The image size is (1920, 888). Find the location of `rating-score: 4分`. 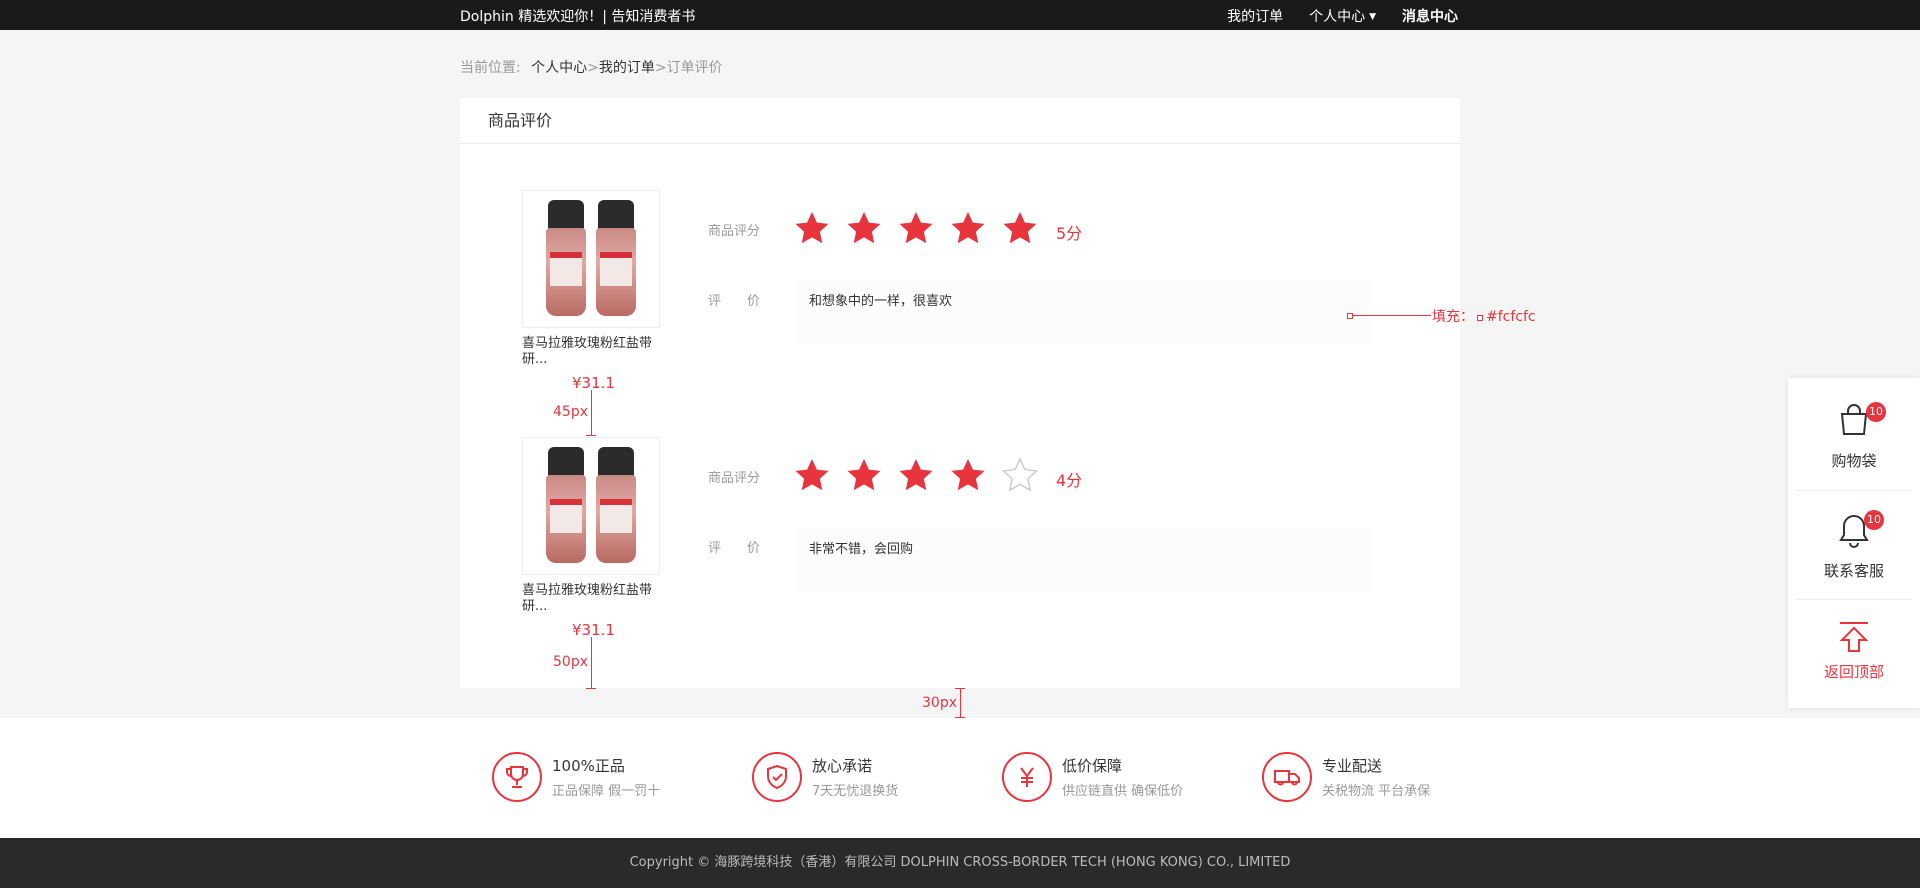

rating-score: 4分 is located at coordinates (1069, 480).